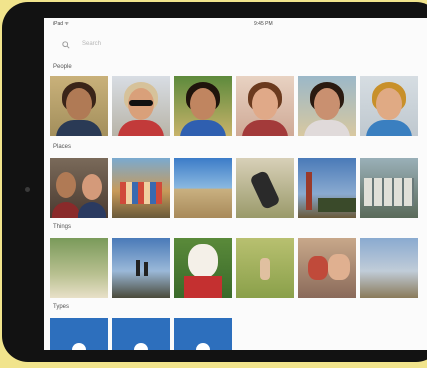 This screenshot has height=368, width=427. What do you see at coordinates (91, 44) in the screenshot?
I see `search-input: Search` at bounding box center [91, 44].